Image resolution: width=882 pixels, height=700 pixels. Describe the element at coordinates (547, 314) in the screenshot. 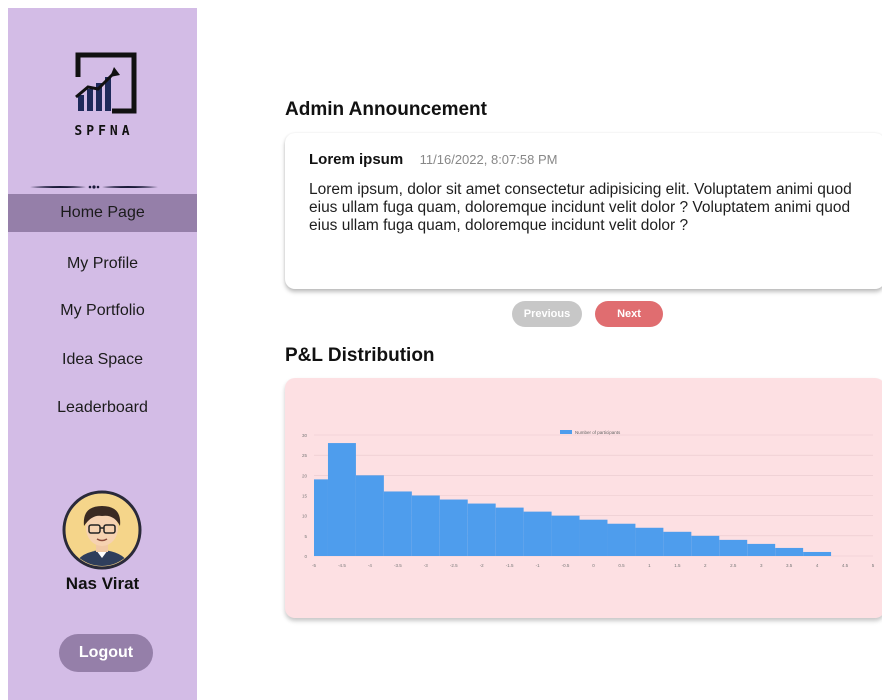

I see `previous-button: Previous` at that location.